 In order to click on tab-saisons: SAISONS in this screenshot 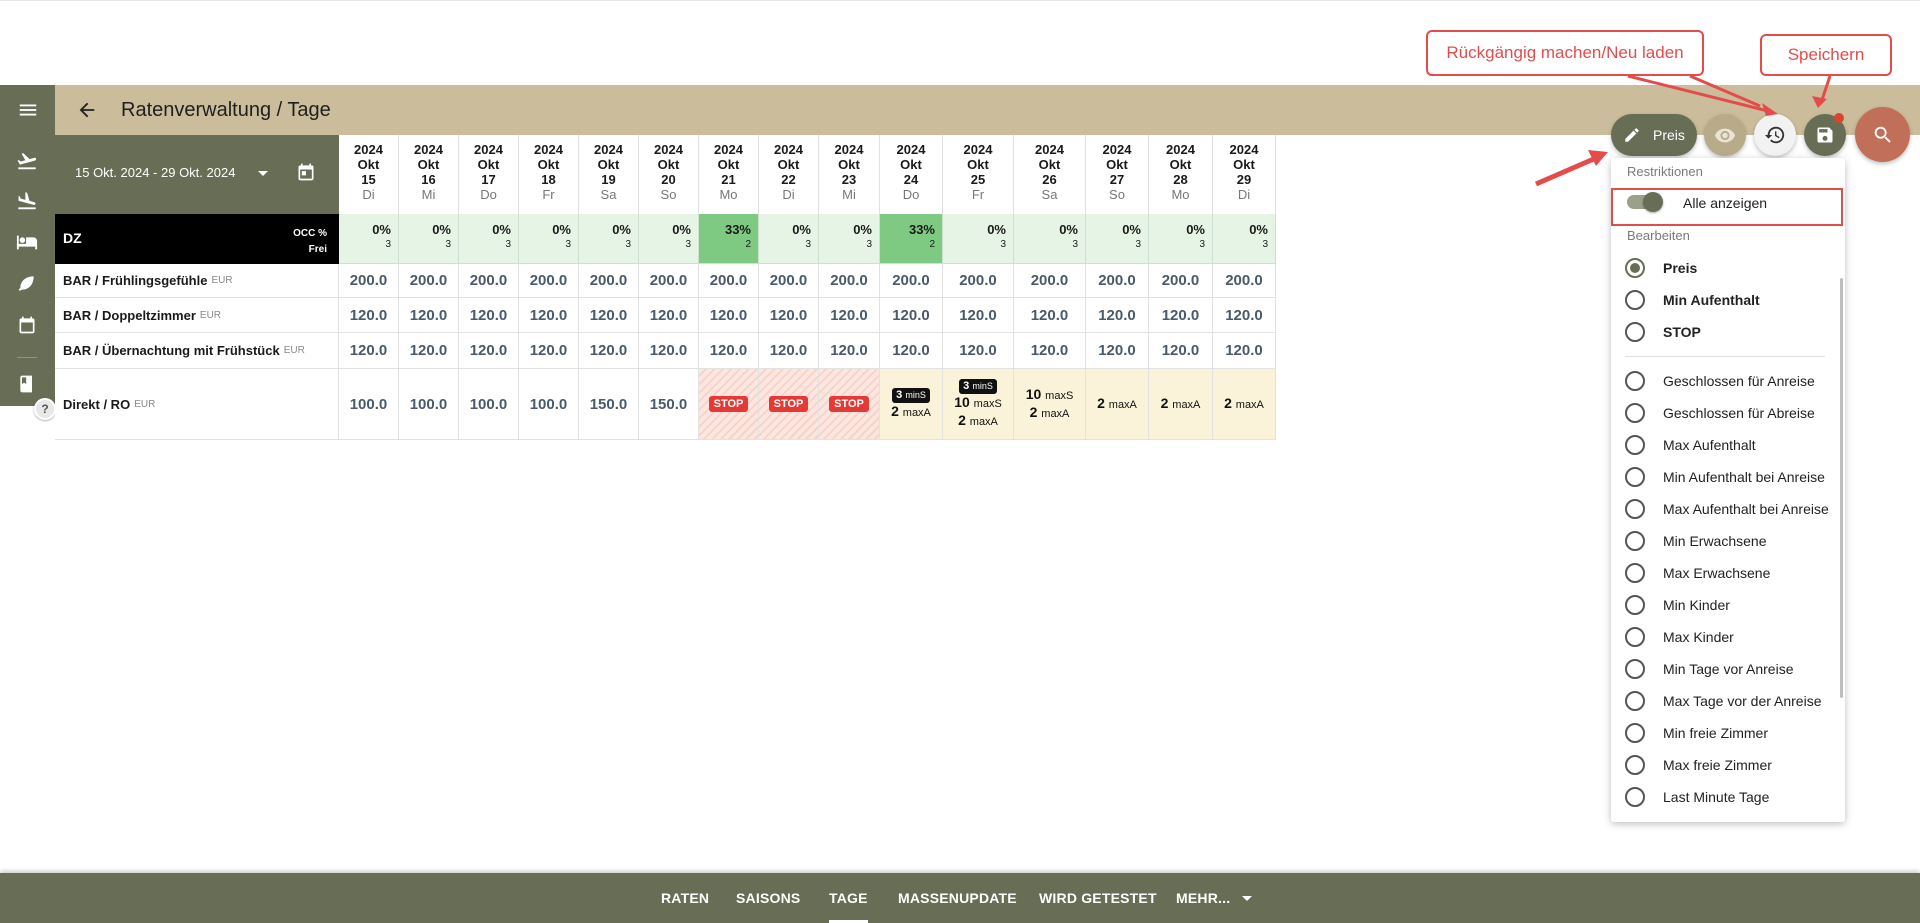, I will do `click(768, 898)`.